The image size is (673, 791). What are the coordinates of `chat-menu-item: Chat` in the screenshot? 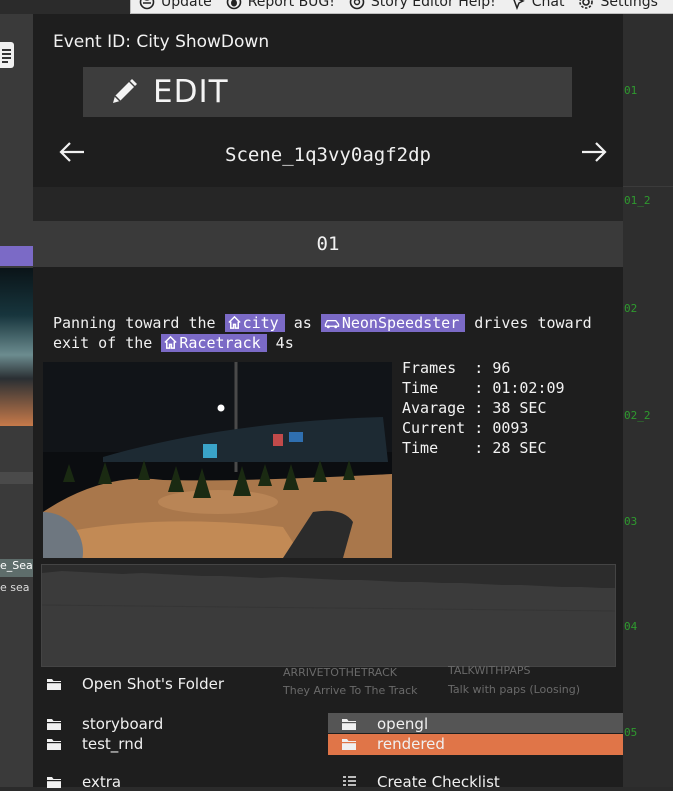 It's located at (537, 6).